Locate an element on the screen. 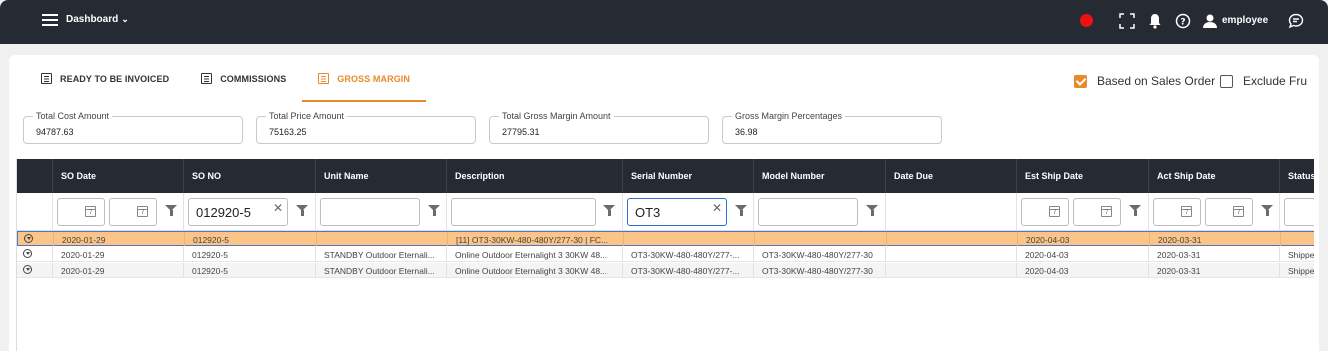  unit-name-filter-input is located at coordinates (370, 212).